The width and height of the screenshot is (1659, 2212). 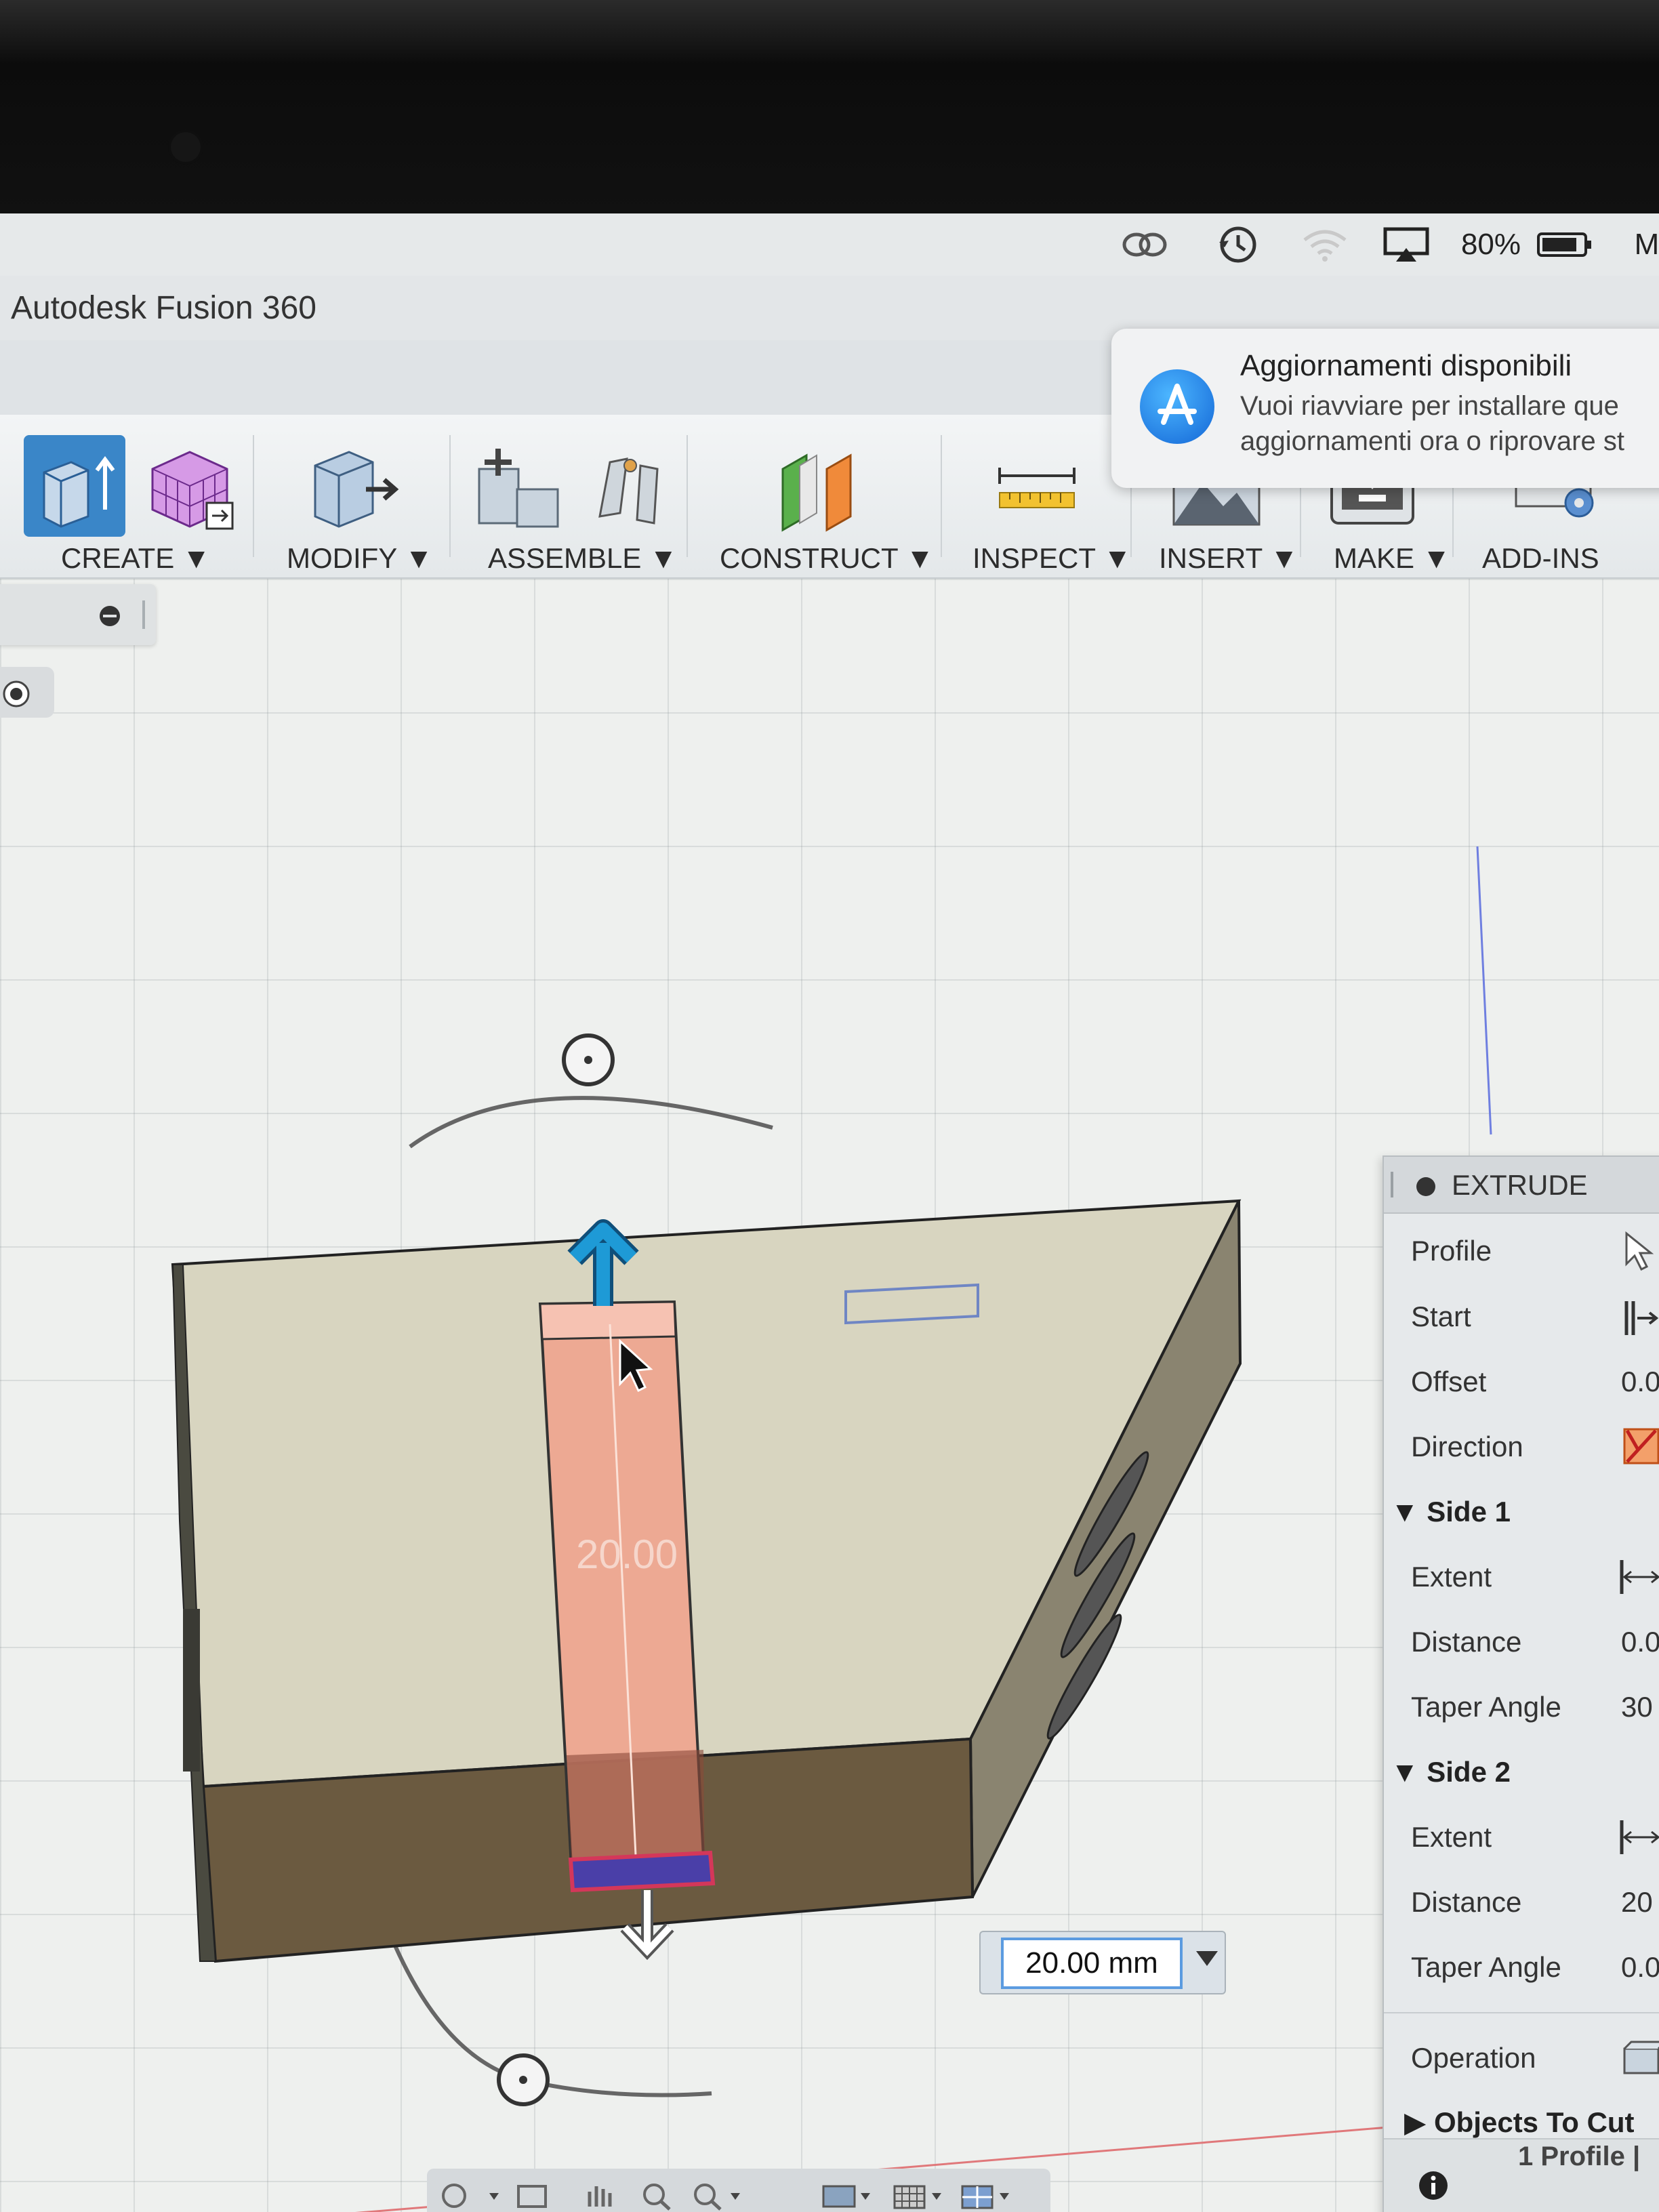 I want to click on viewports-icon, so click(x=977, y=2197).